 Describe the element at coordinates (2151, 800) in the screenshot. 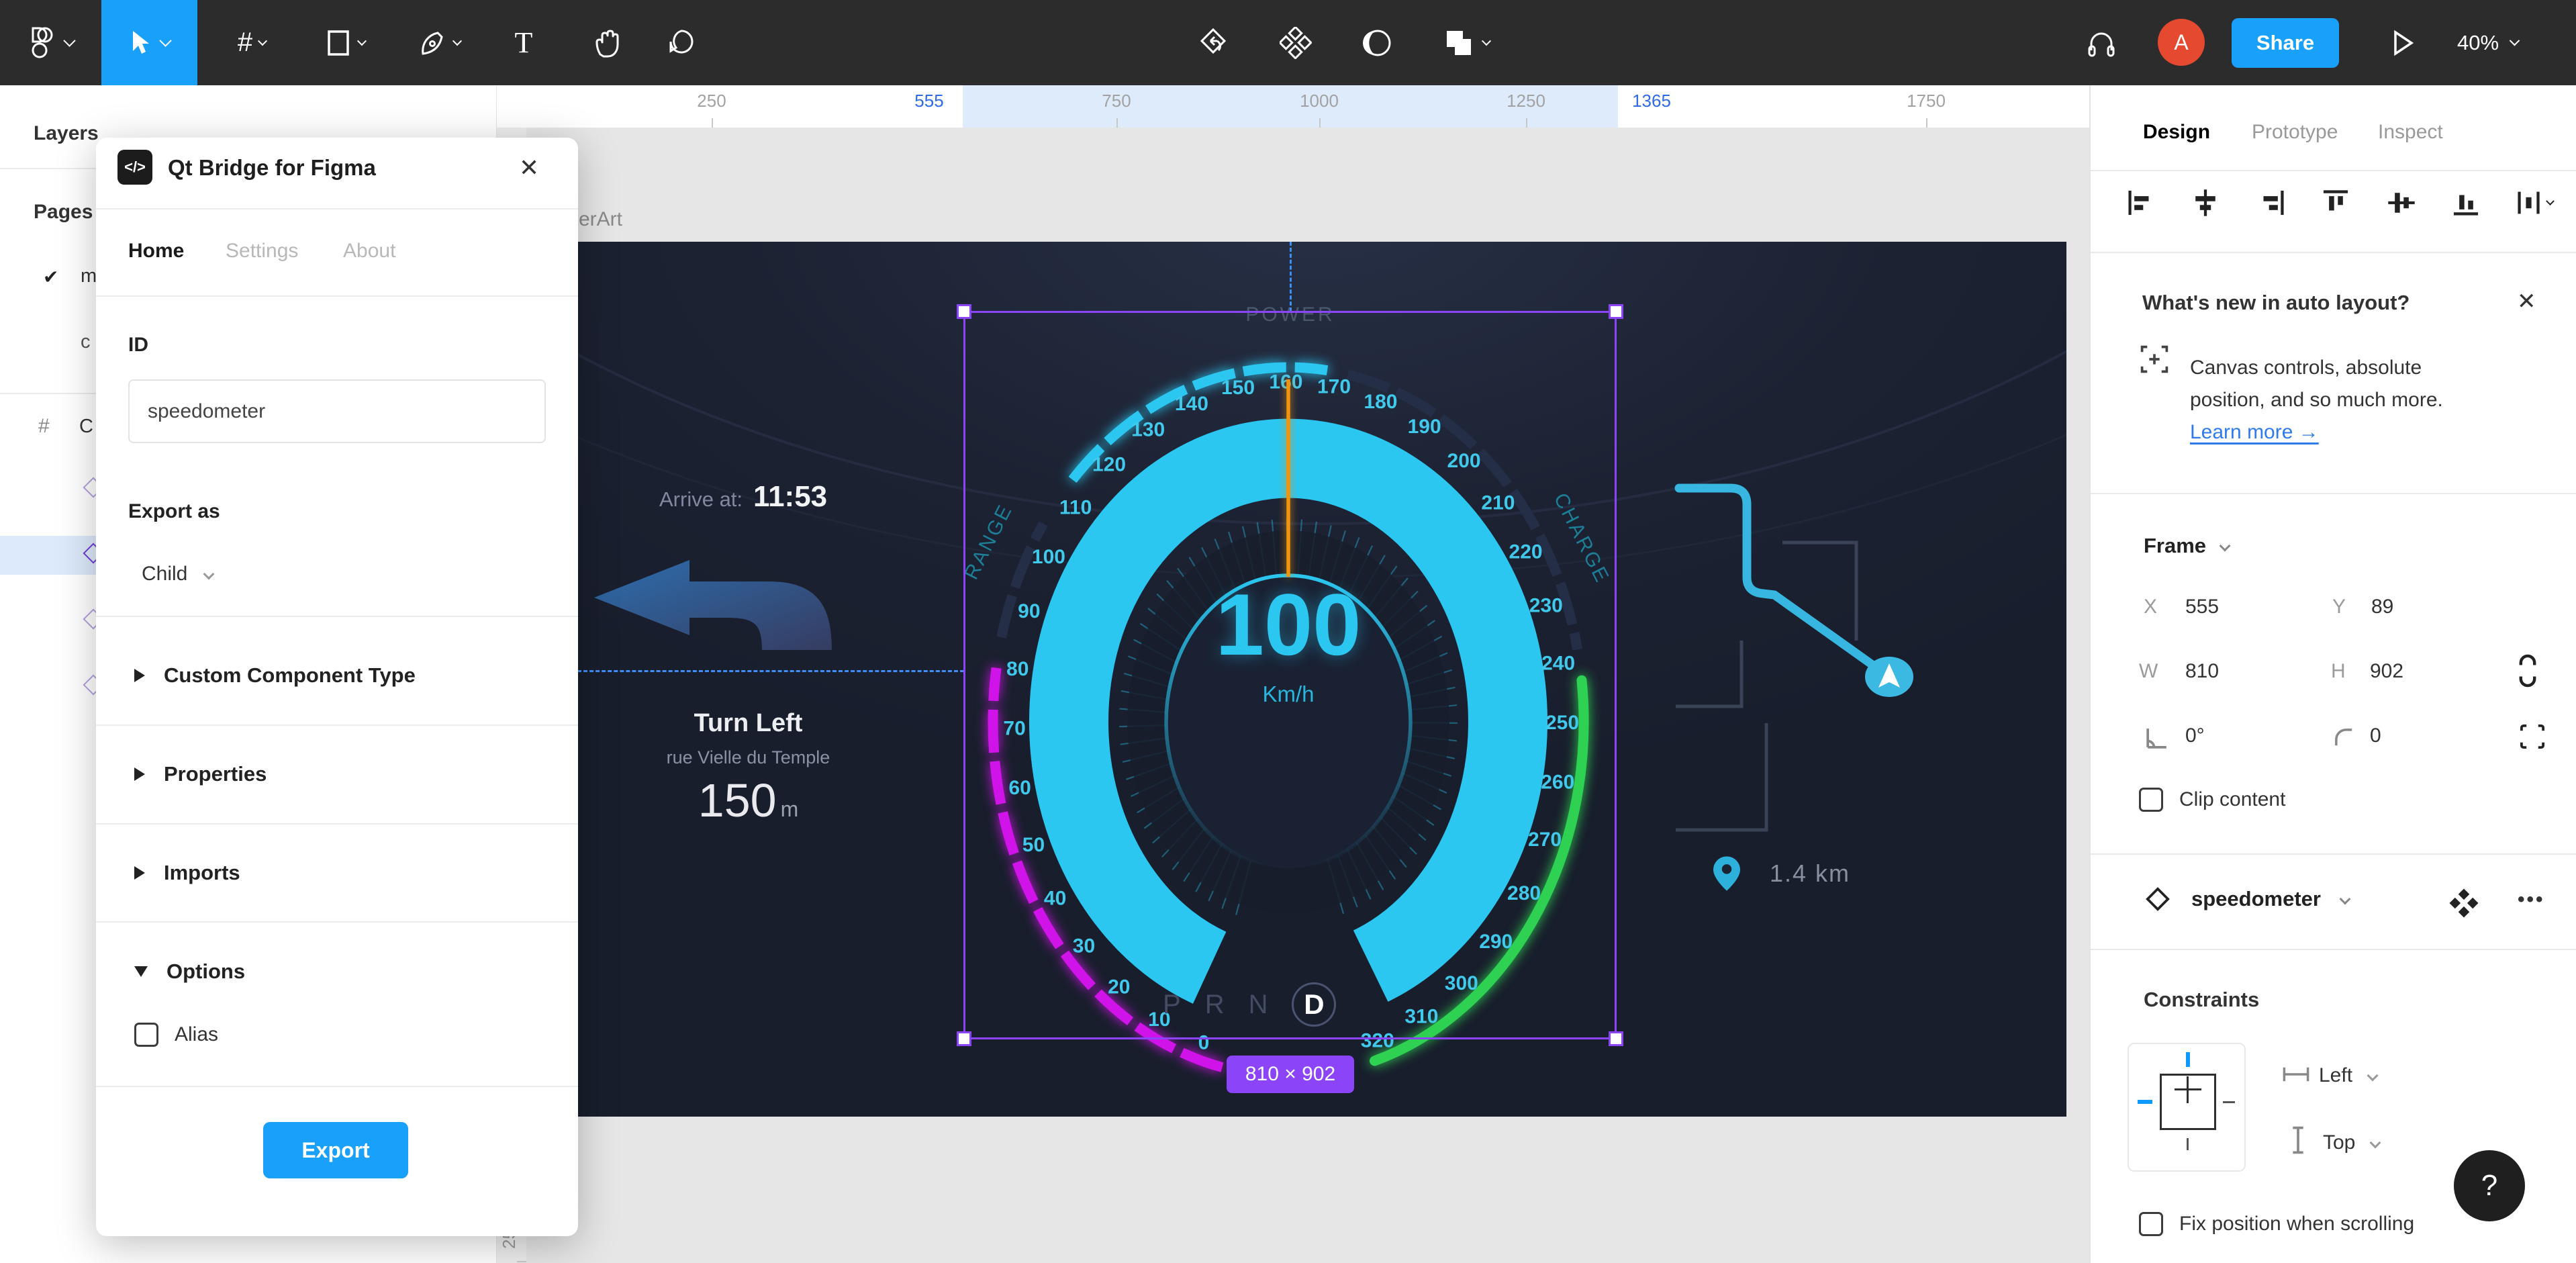

I see `clip-content-checkbox` at that location.